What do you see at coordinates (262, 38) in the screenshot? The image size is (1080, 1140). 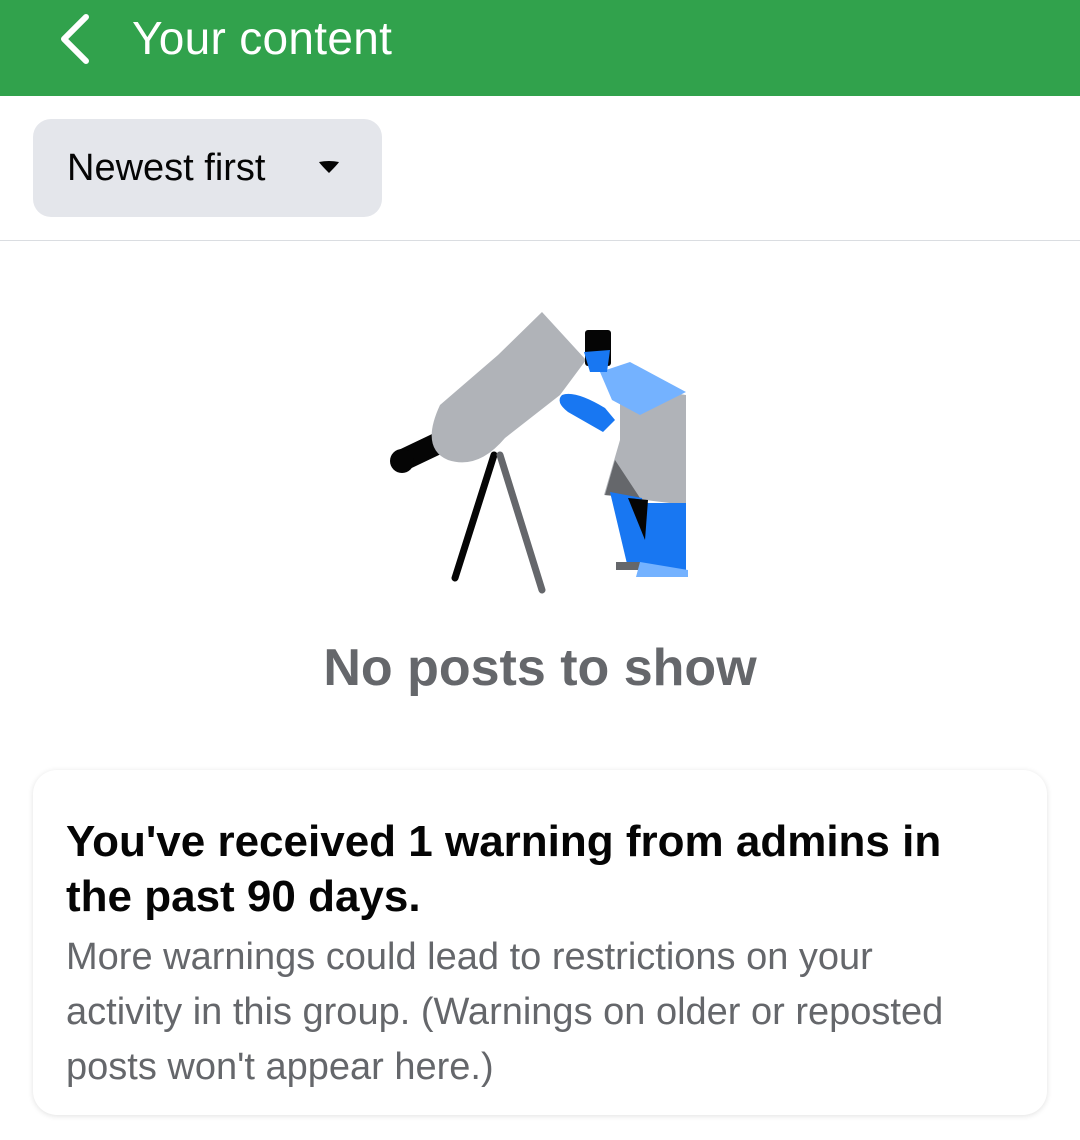 I see `page-title: Your content` at bounding box center [262, 38].